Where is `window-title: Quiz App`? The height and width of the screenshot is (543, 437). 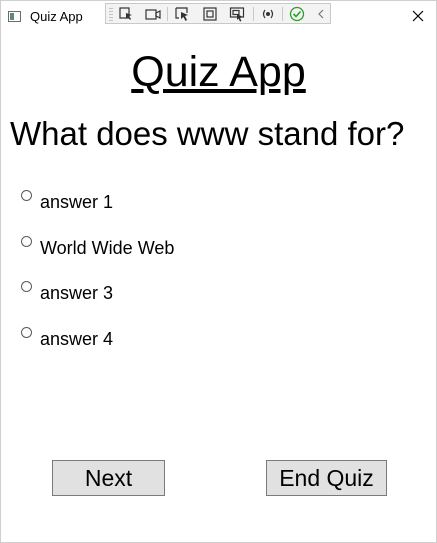
window-title: Quiz App is located at coordinates (56, 16).